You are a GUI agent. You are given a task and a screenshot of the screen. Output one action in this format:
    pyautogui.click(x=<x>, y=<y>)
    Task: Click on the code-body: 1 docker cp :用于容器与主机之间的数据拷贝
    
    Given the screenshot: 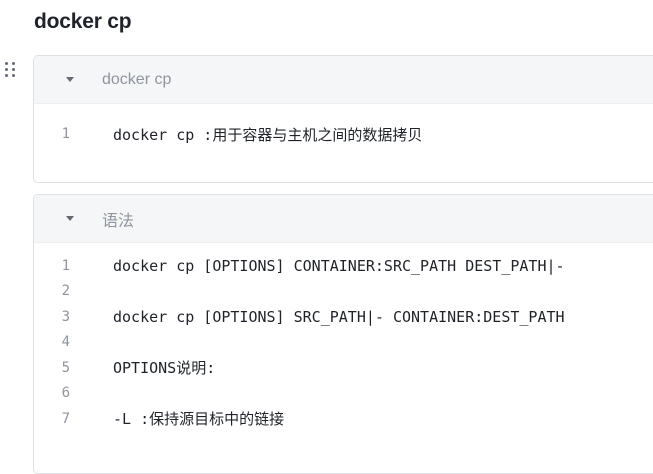 What is the action you would take?
    pyautogui.click(x=343, y=129)
    